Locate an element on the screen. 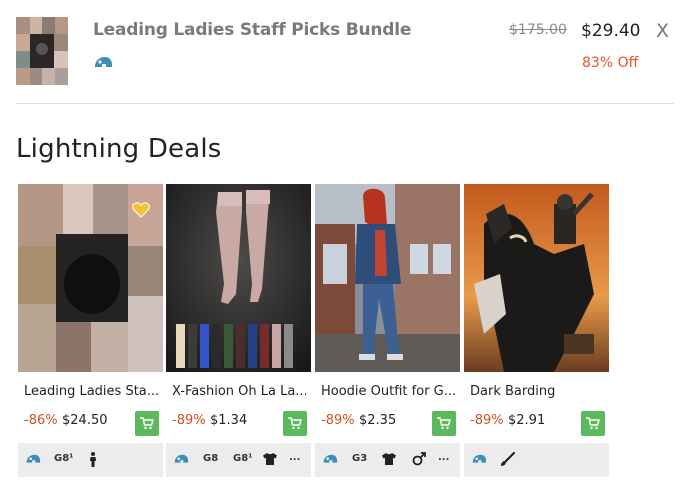 This screenshot has width=683, height=481. product-tags is located at coordinates (536, 460).